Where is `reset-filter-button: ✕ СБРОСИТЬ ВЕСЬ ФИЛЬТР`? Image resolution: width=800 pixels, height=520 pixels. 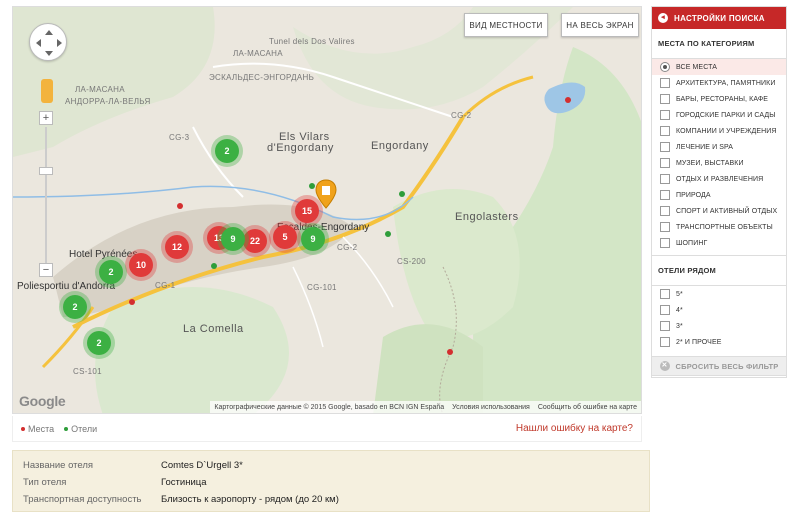 reset-filter-button: ✕ СБРОСИТЬ ВЕСЬ ФИЛЬТР is located at coordinates (719, 366).